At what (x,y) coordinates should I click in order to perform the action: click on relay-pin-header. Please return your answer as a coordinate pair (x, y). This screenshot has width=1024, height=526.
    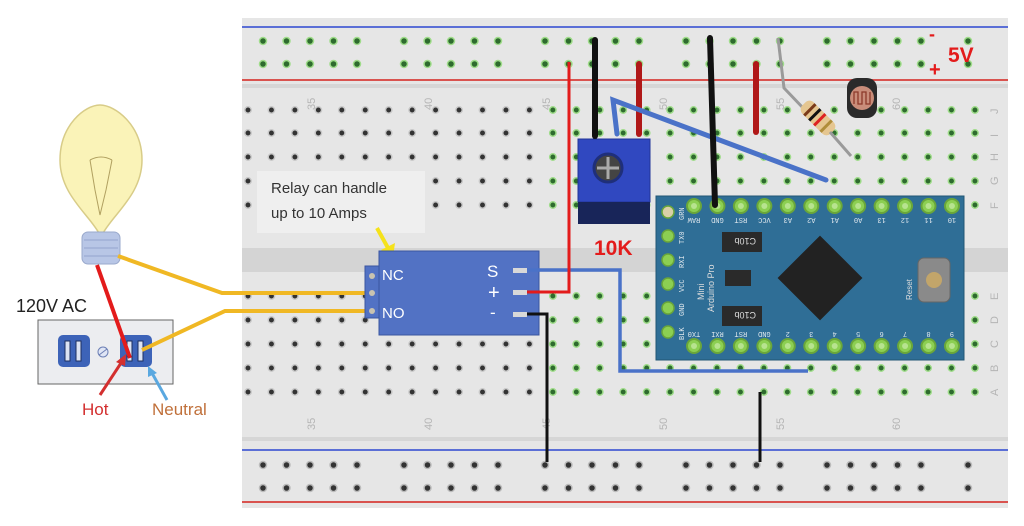
    Looking at the image, I should click on (520, 292).